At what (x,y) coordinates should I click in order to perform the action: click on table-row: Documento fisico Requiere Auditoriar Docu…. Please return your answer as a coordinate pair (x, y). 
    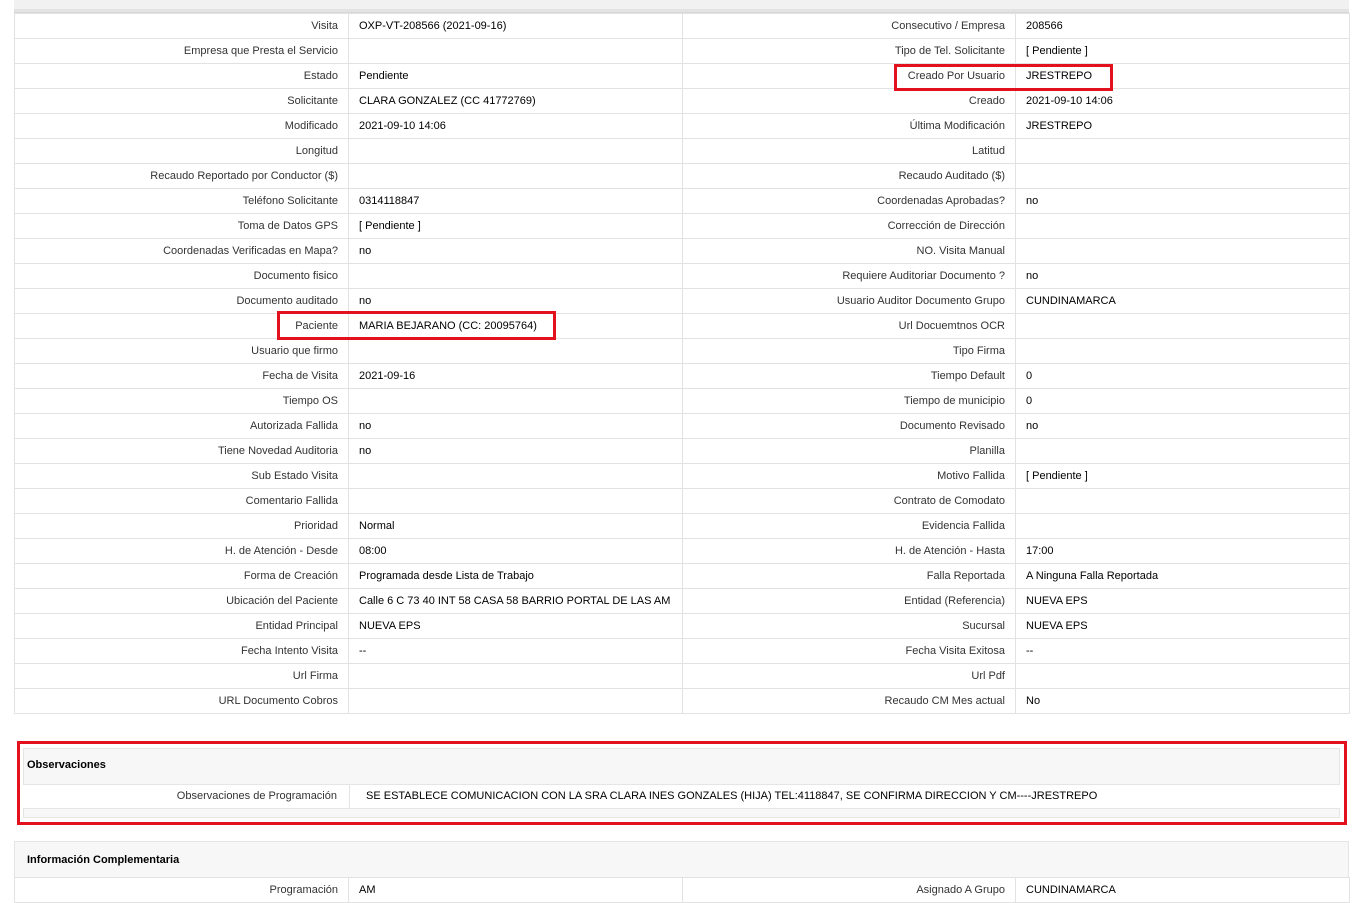
    Looking at the image, I should click on (682, 276).